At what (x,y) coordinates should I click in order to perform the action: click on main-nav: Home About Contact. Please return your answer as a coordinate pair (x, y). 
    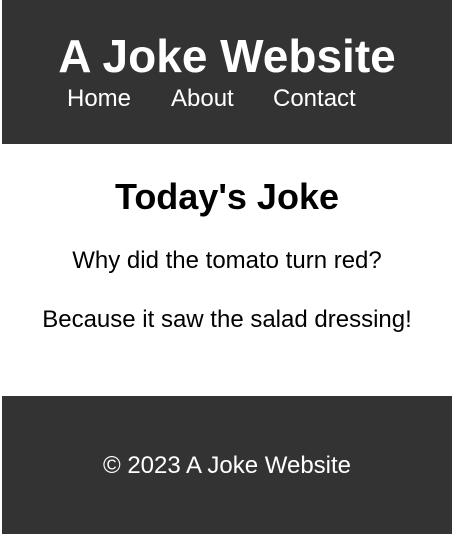
    Looking at the image, I should click on (227, 100).